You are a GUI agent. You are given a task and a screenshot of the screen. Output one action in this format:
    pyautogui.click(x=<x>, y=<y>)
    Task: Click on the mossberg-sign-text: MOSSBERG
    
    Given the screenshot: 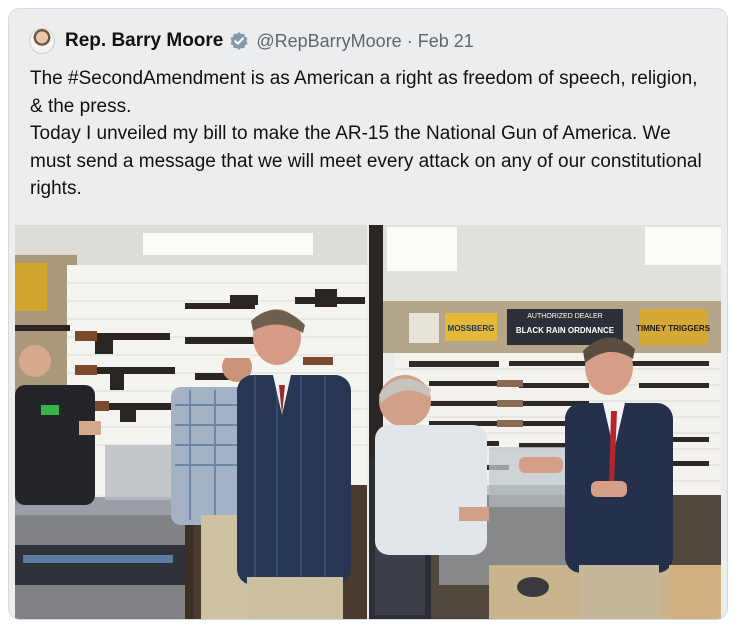 What is the action you would take?
    pyautogui.click(x=471, y=328)
    